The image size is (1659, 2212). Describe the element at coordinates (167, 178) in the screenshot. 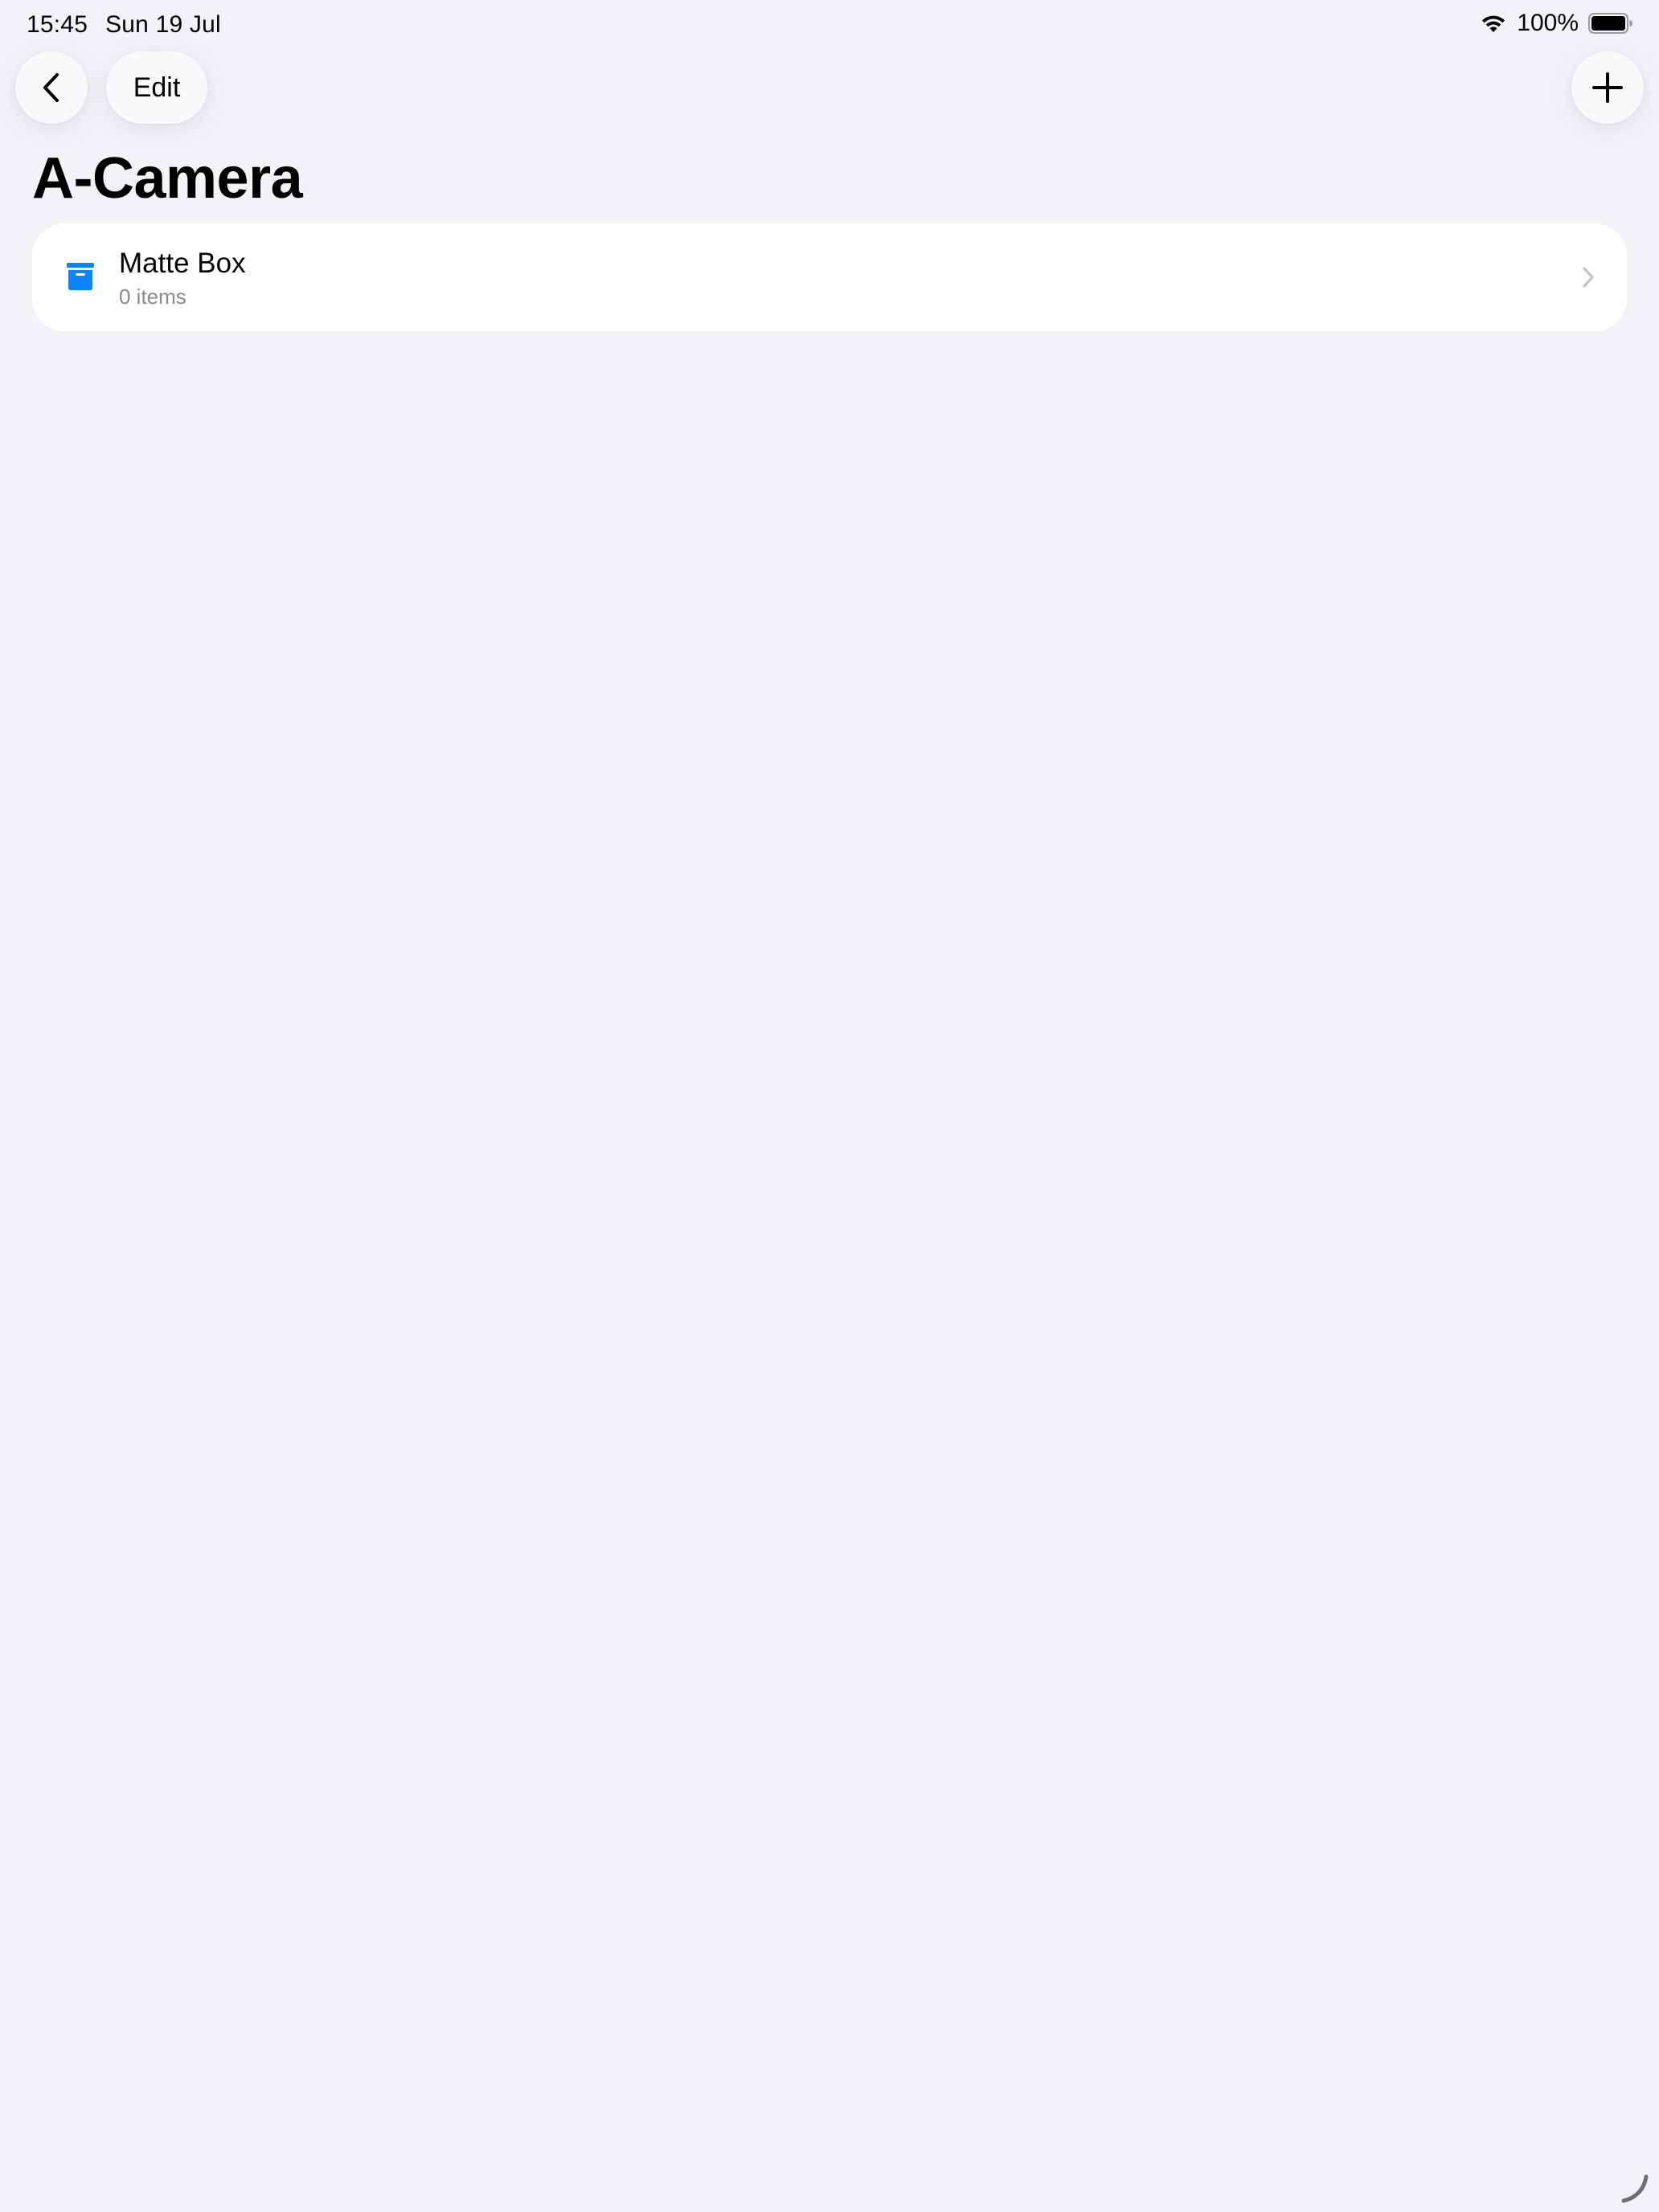

I see `page-title: A-Camera` at that location.